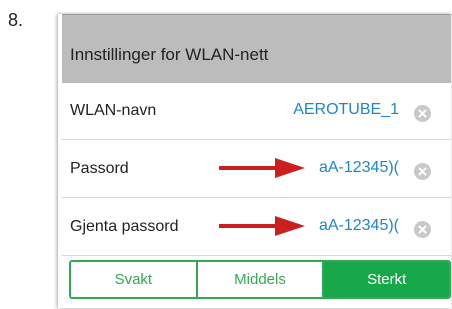 This screenshot has width=452, height=309. What do you see at coordinates (169, 54) in the screenshot?
I see `panel-title: Innstillinger for WLAN-nett` at bounding box center [169, 54].